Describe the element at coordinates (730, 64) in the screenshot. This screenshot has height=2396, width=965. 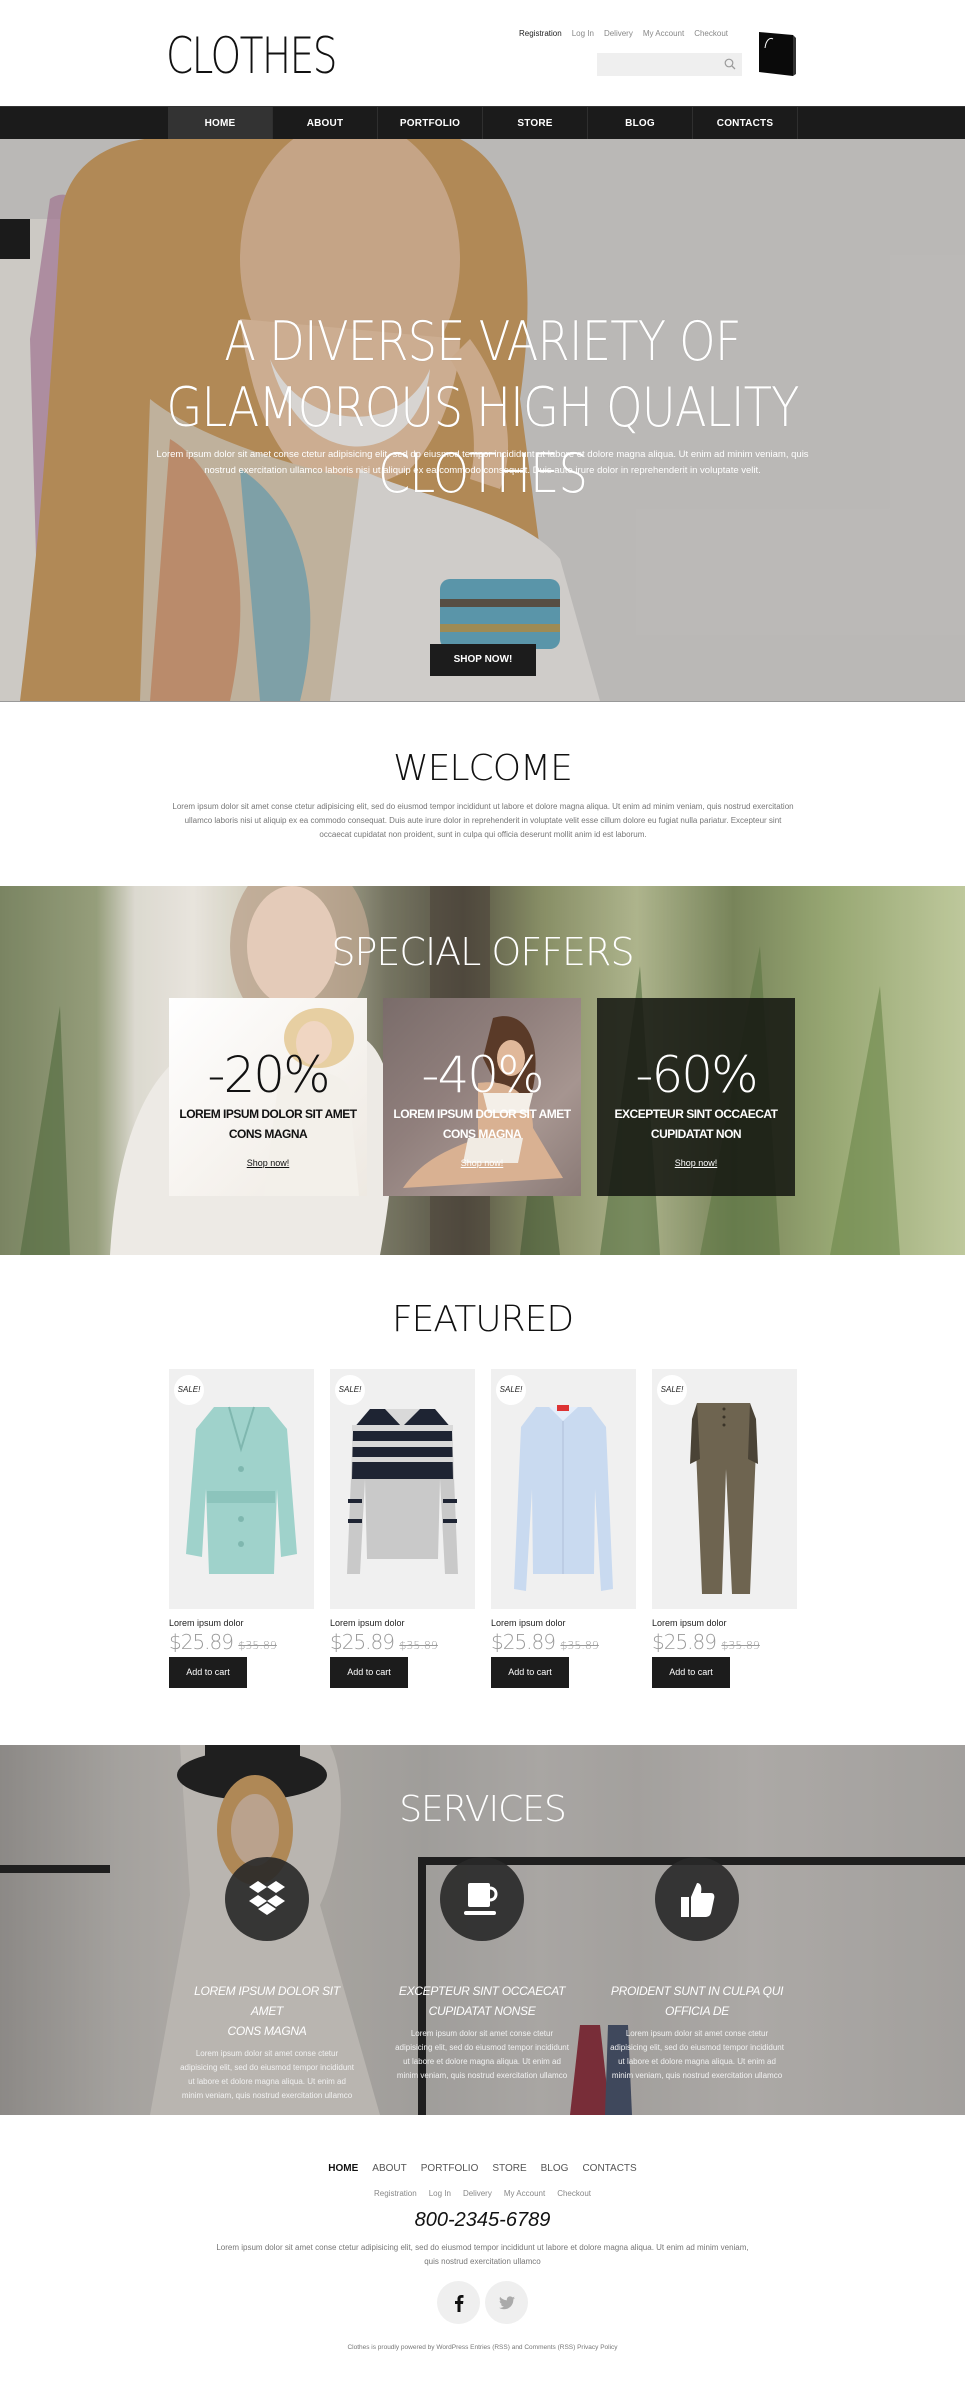
I see `search-icon` at that location.